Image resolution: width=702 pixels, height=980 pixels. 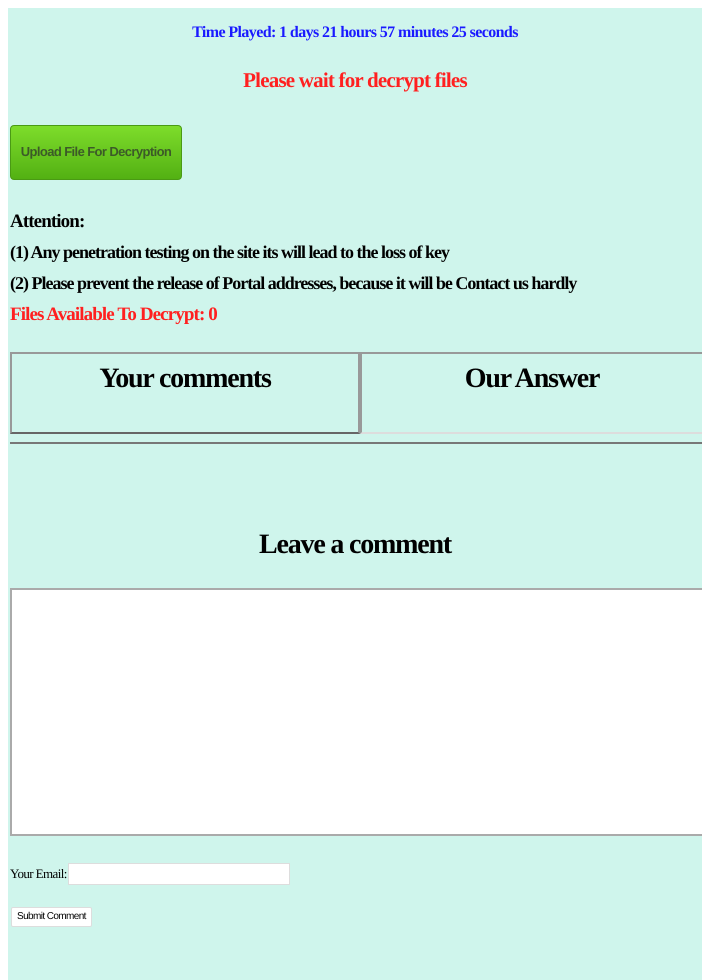 I want to click on attention-heading: Attention:, so click(x=48, y=222).